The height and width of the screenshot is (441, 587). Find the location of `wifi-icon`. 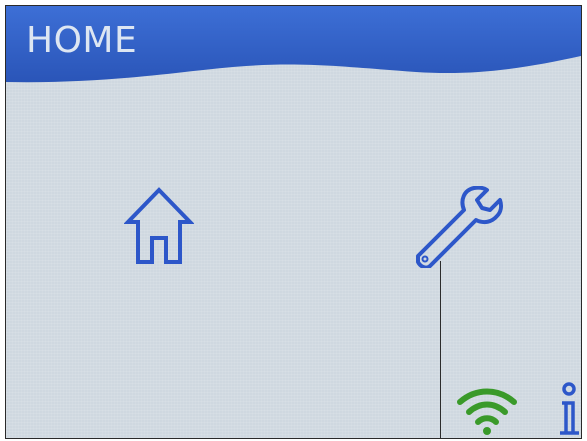

wifi-icon is located at coordinates (487, 411).